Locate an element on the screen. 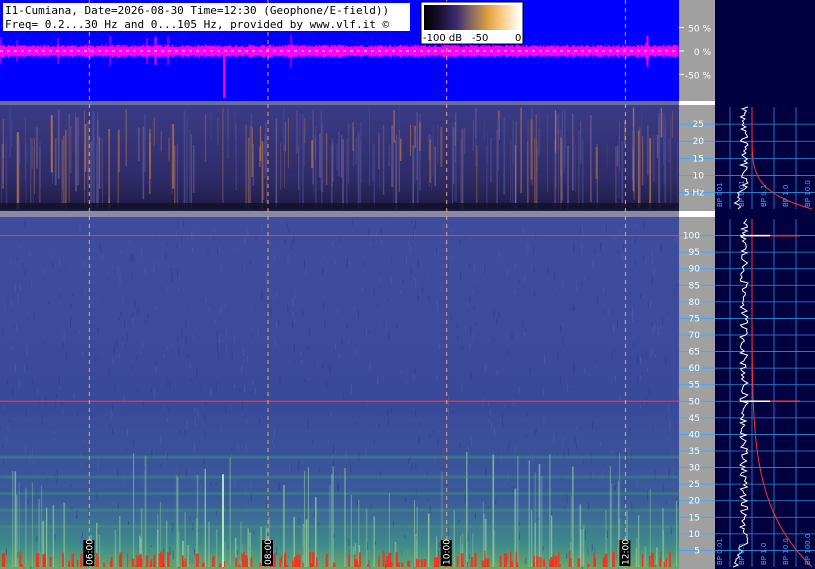  high-band is located at coordinates (339, 527).